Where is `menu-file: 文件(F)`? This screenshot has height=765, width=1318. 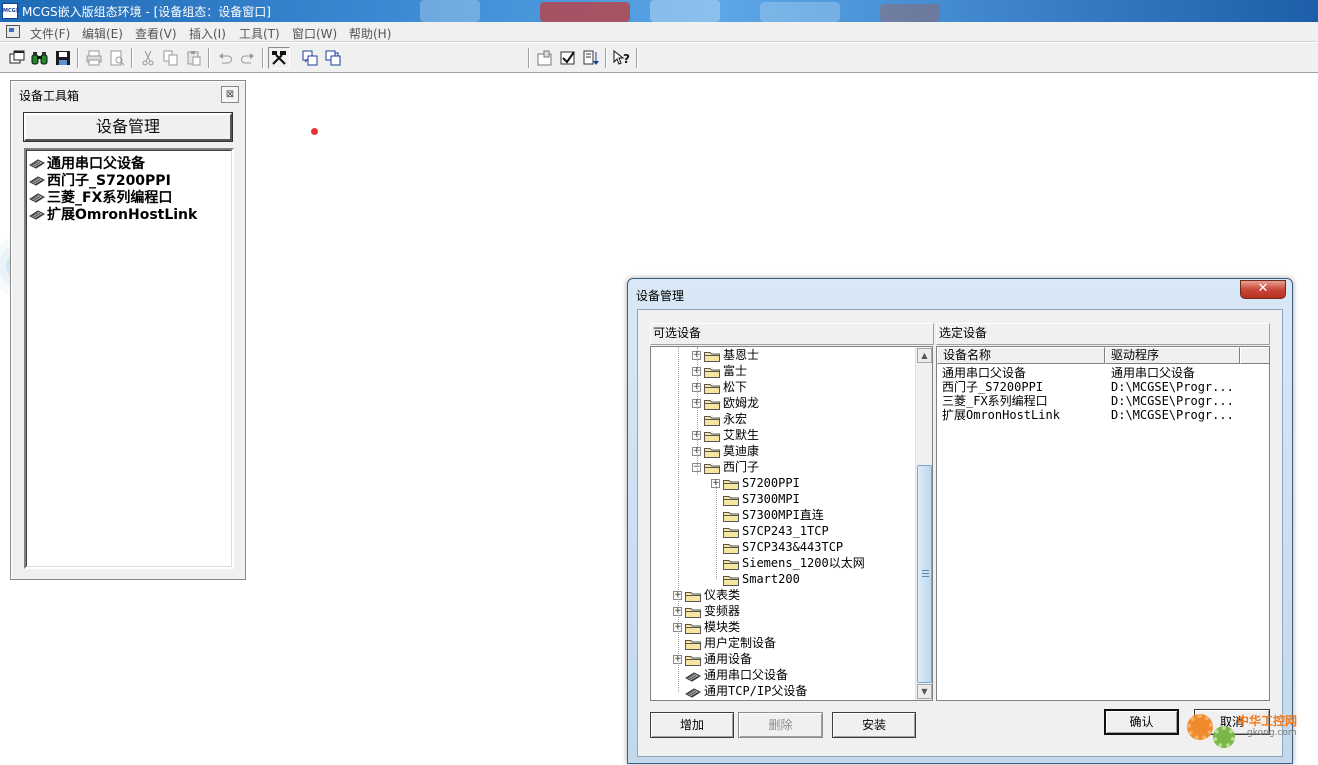 menu-file: 文件(F) is located at coordinates (50, 33).